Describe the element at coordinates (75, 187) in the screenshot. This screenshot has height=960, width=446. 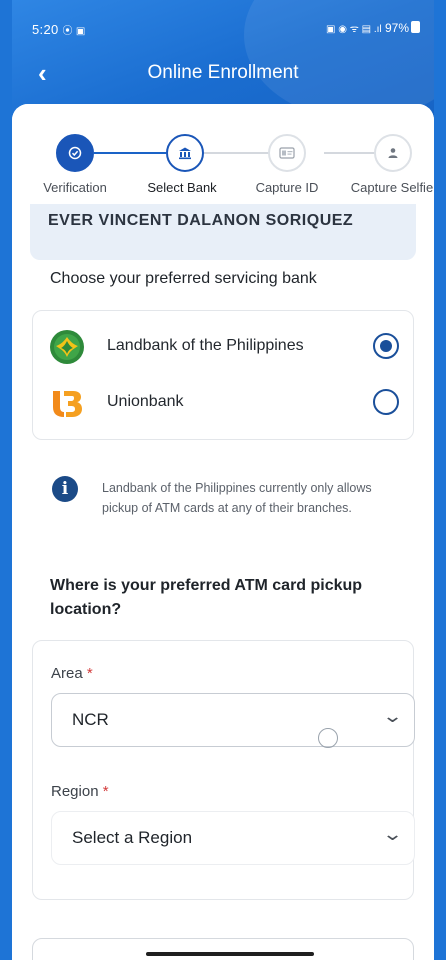
I see `step-label-verification: Verification` at that location.